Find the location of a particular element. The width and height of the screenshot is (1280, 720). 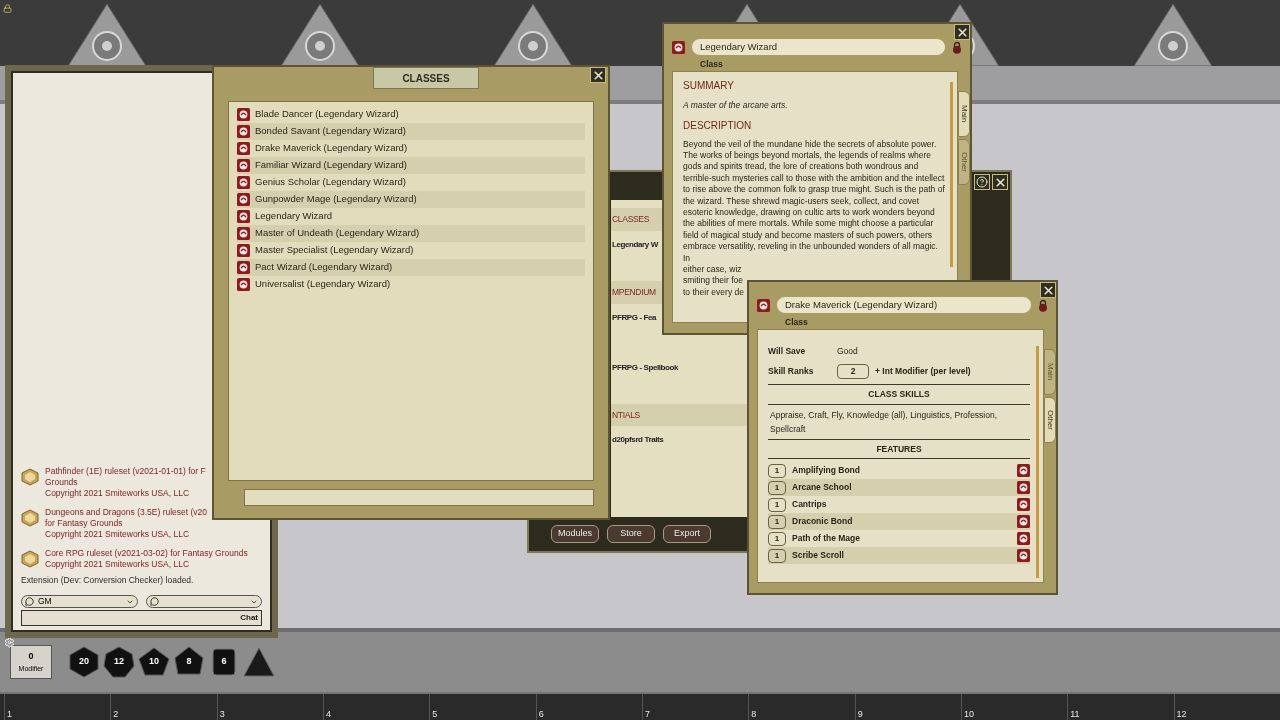

number-field: 2 is located at coordinates (853, 372).